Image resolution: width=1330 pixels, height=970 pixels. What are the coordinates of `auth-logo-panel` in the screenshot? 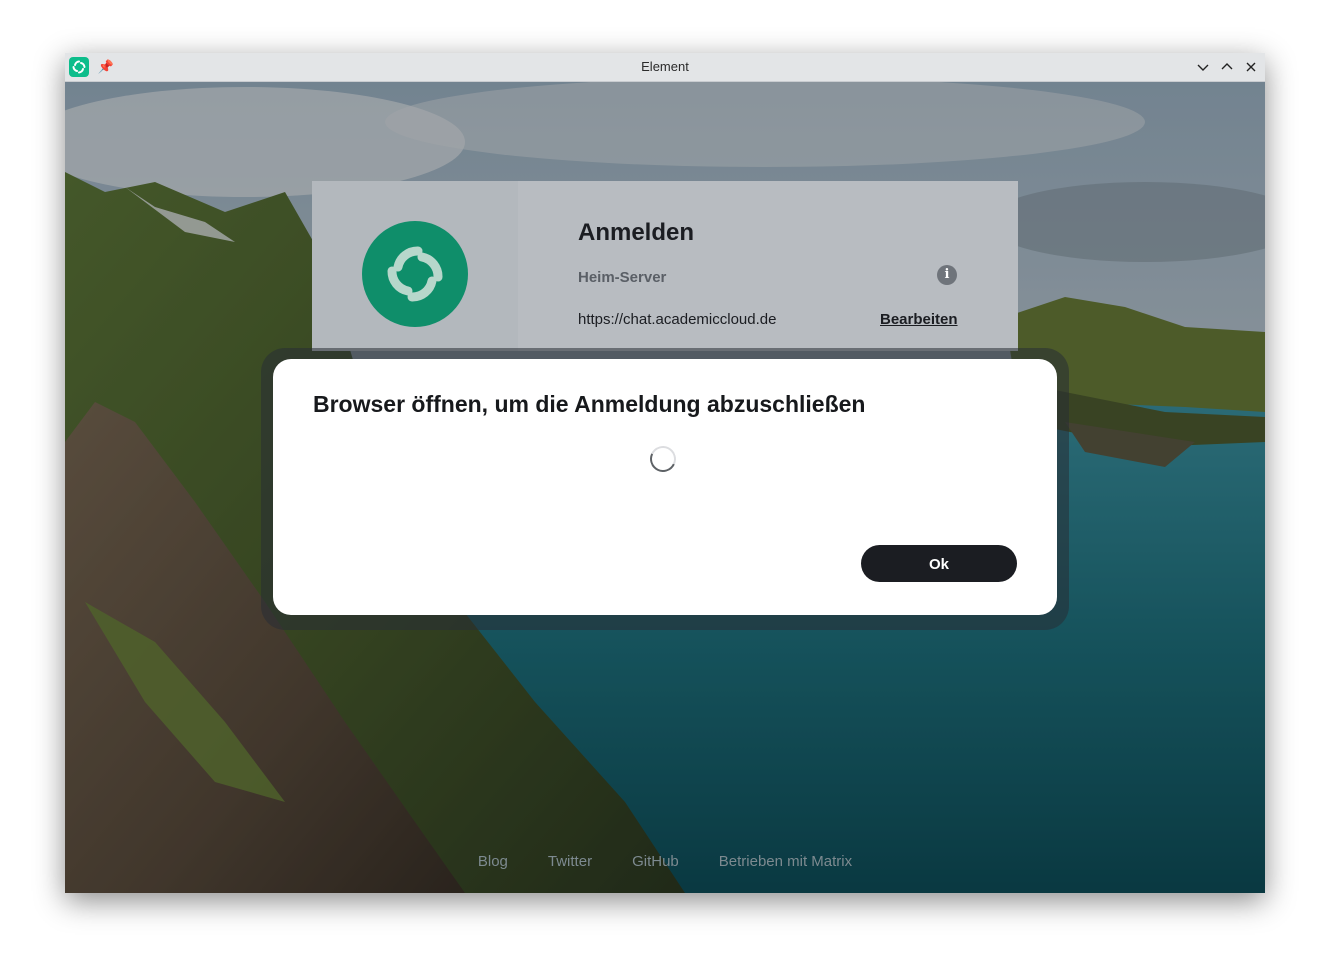 It's located at (415, 266).